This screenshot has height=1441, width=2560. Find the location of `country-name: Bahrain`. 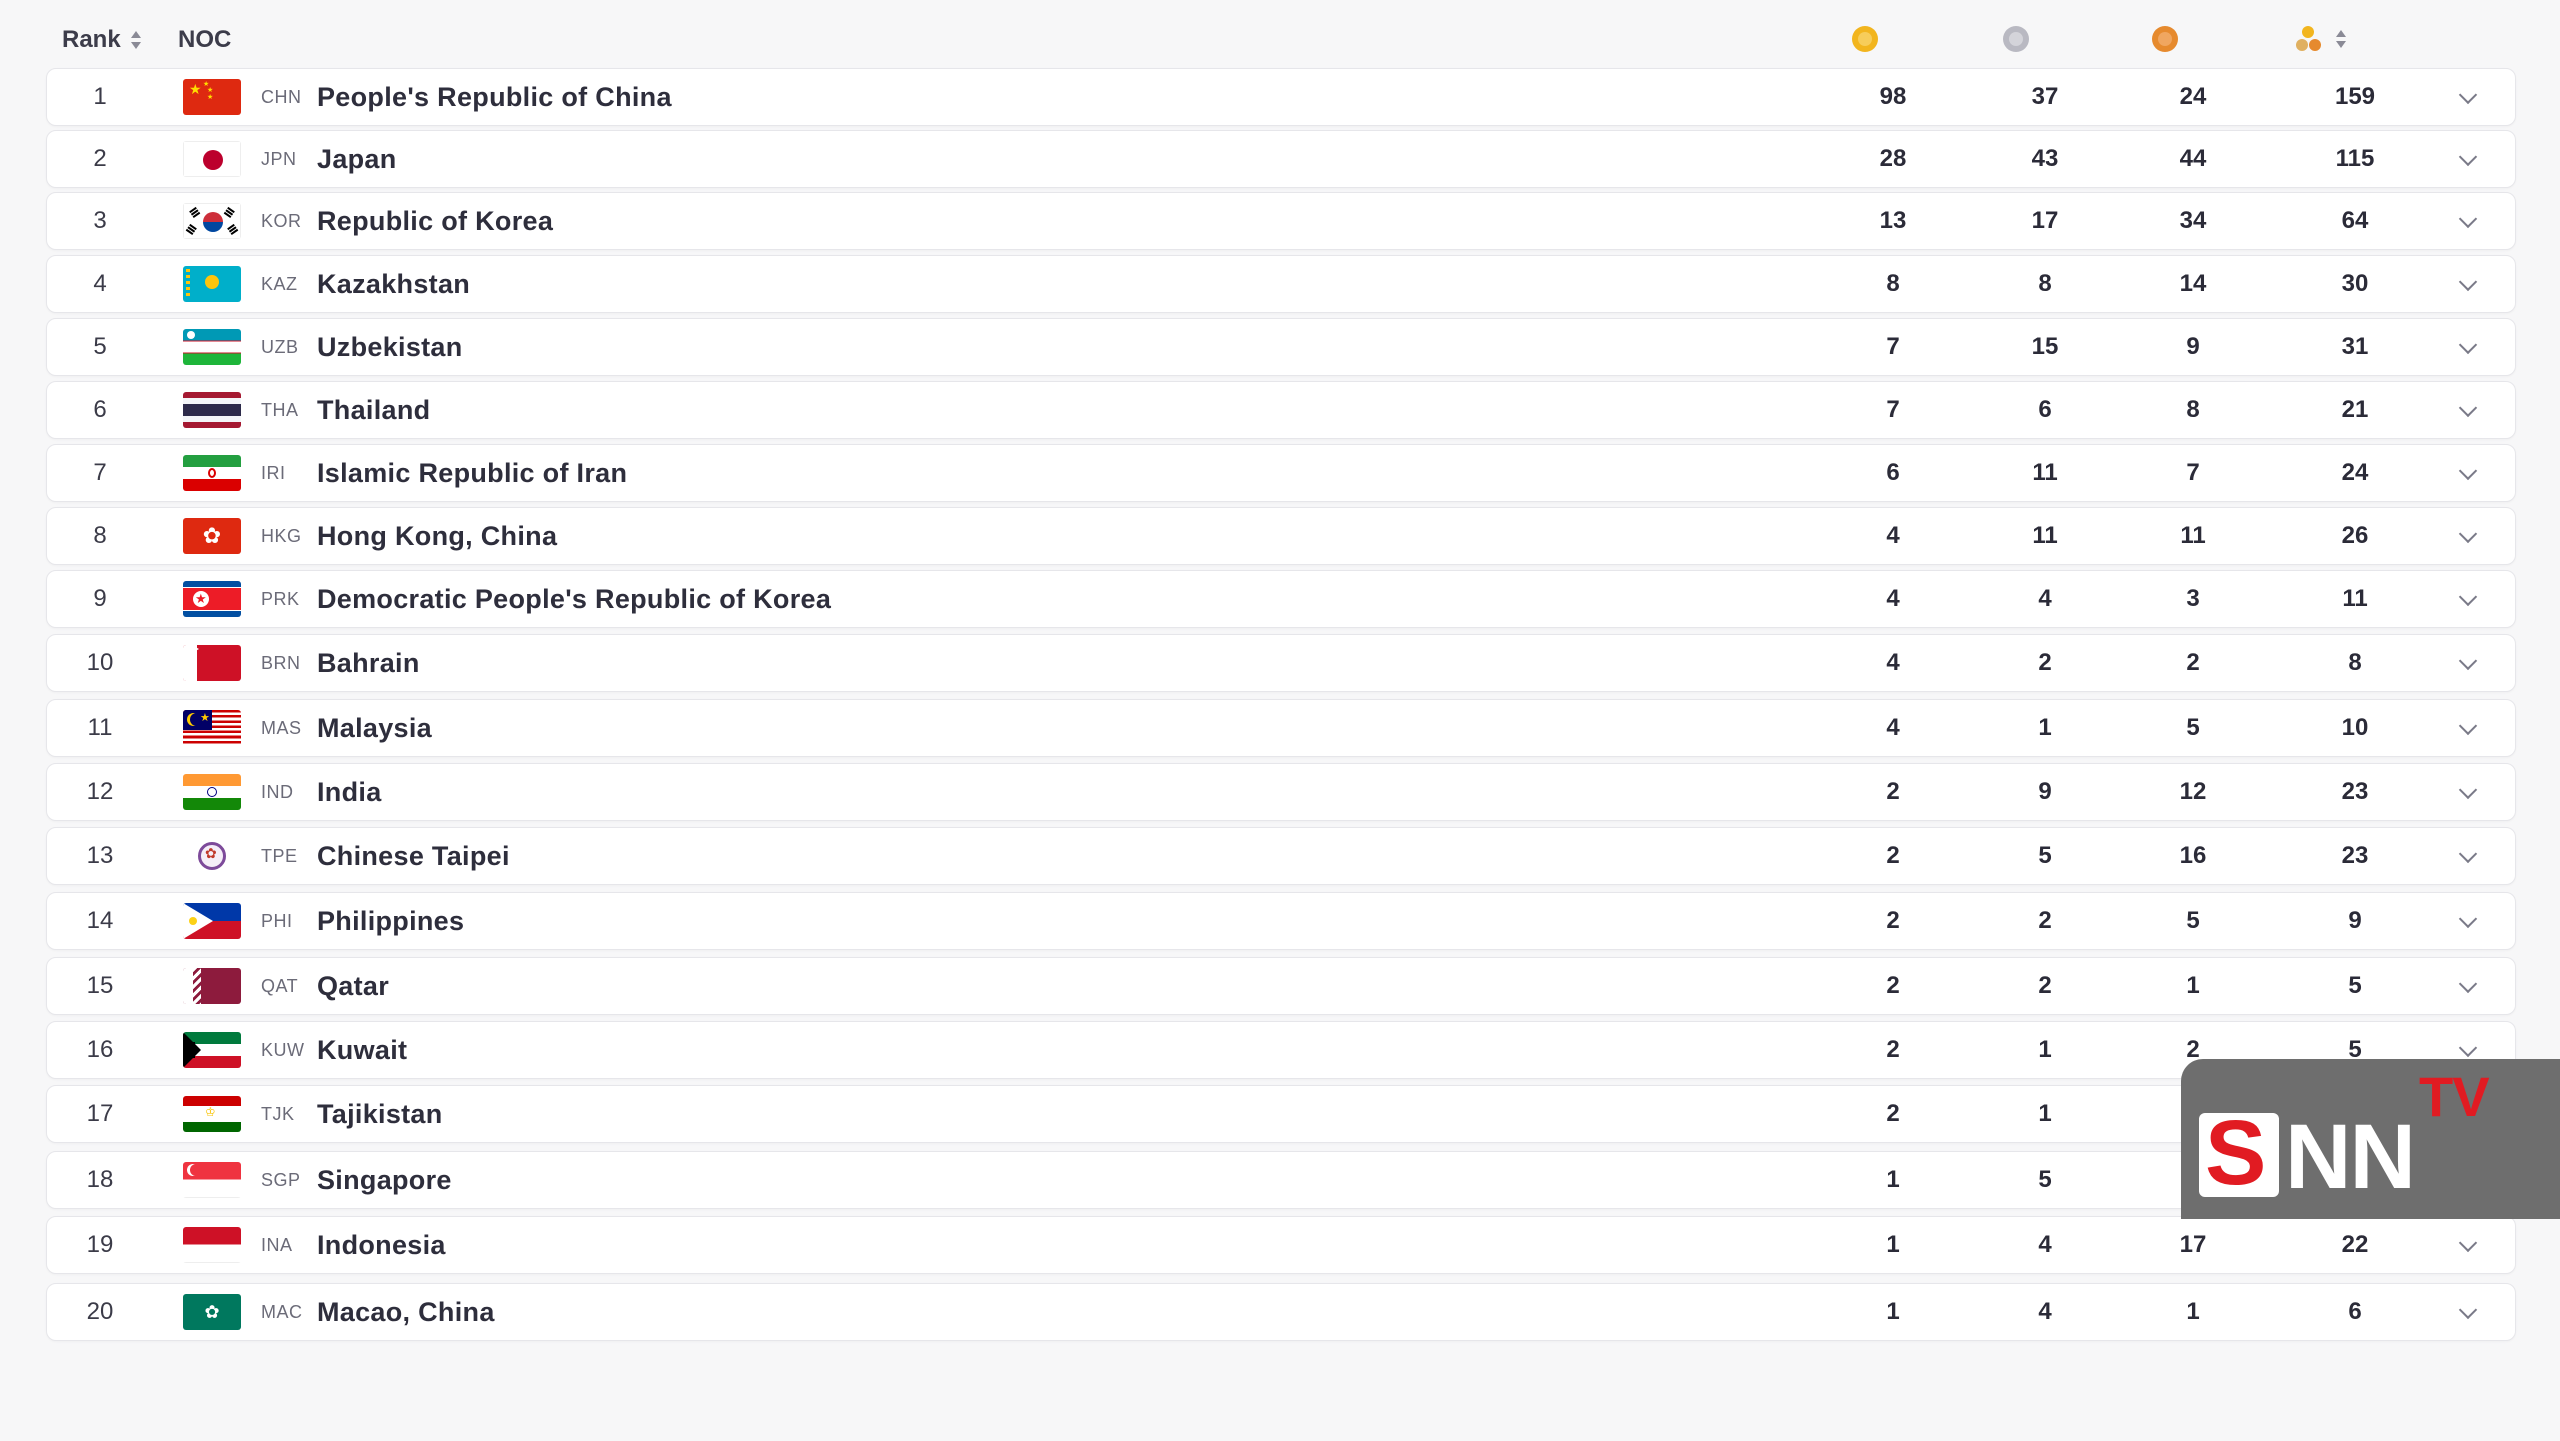

country-name: Bahrain is located at coordinates (368, 663).